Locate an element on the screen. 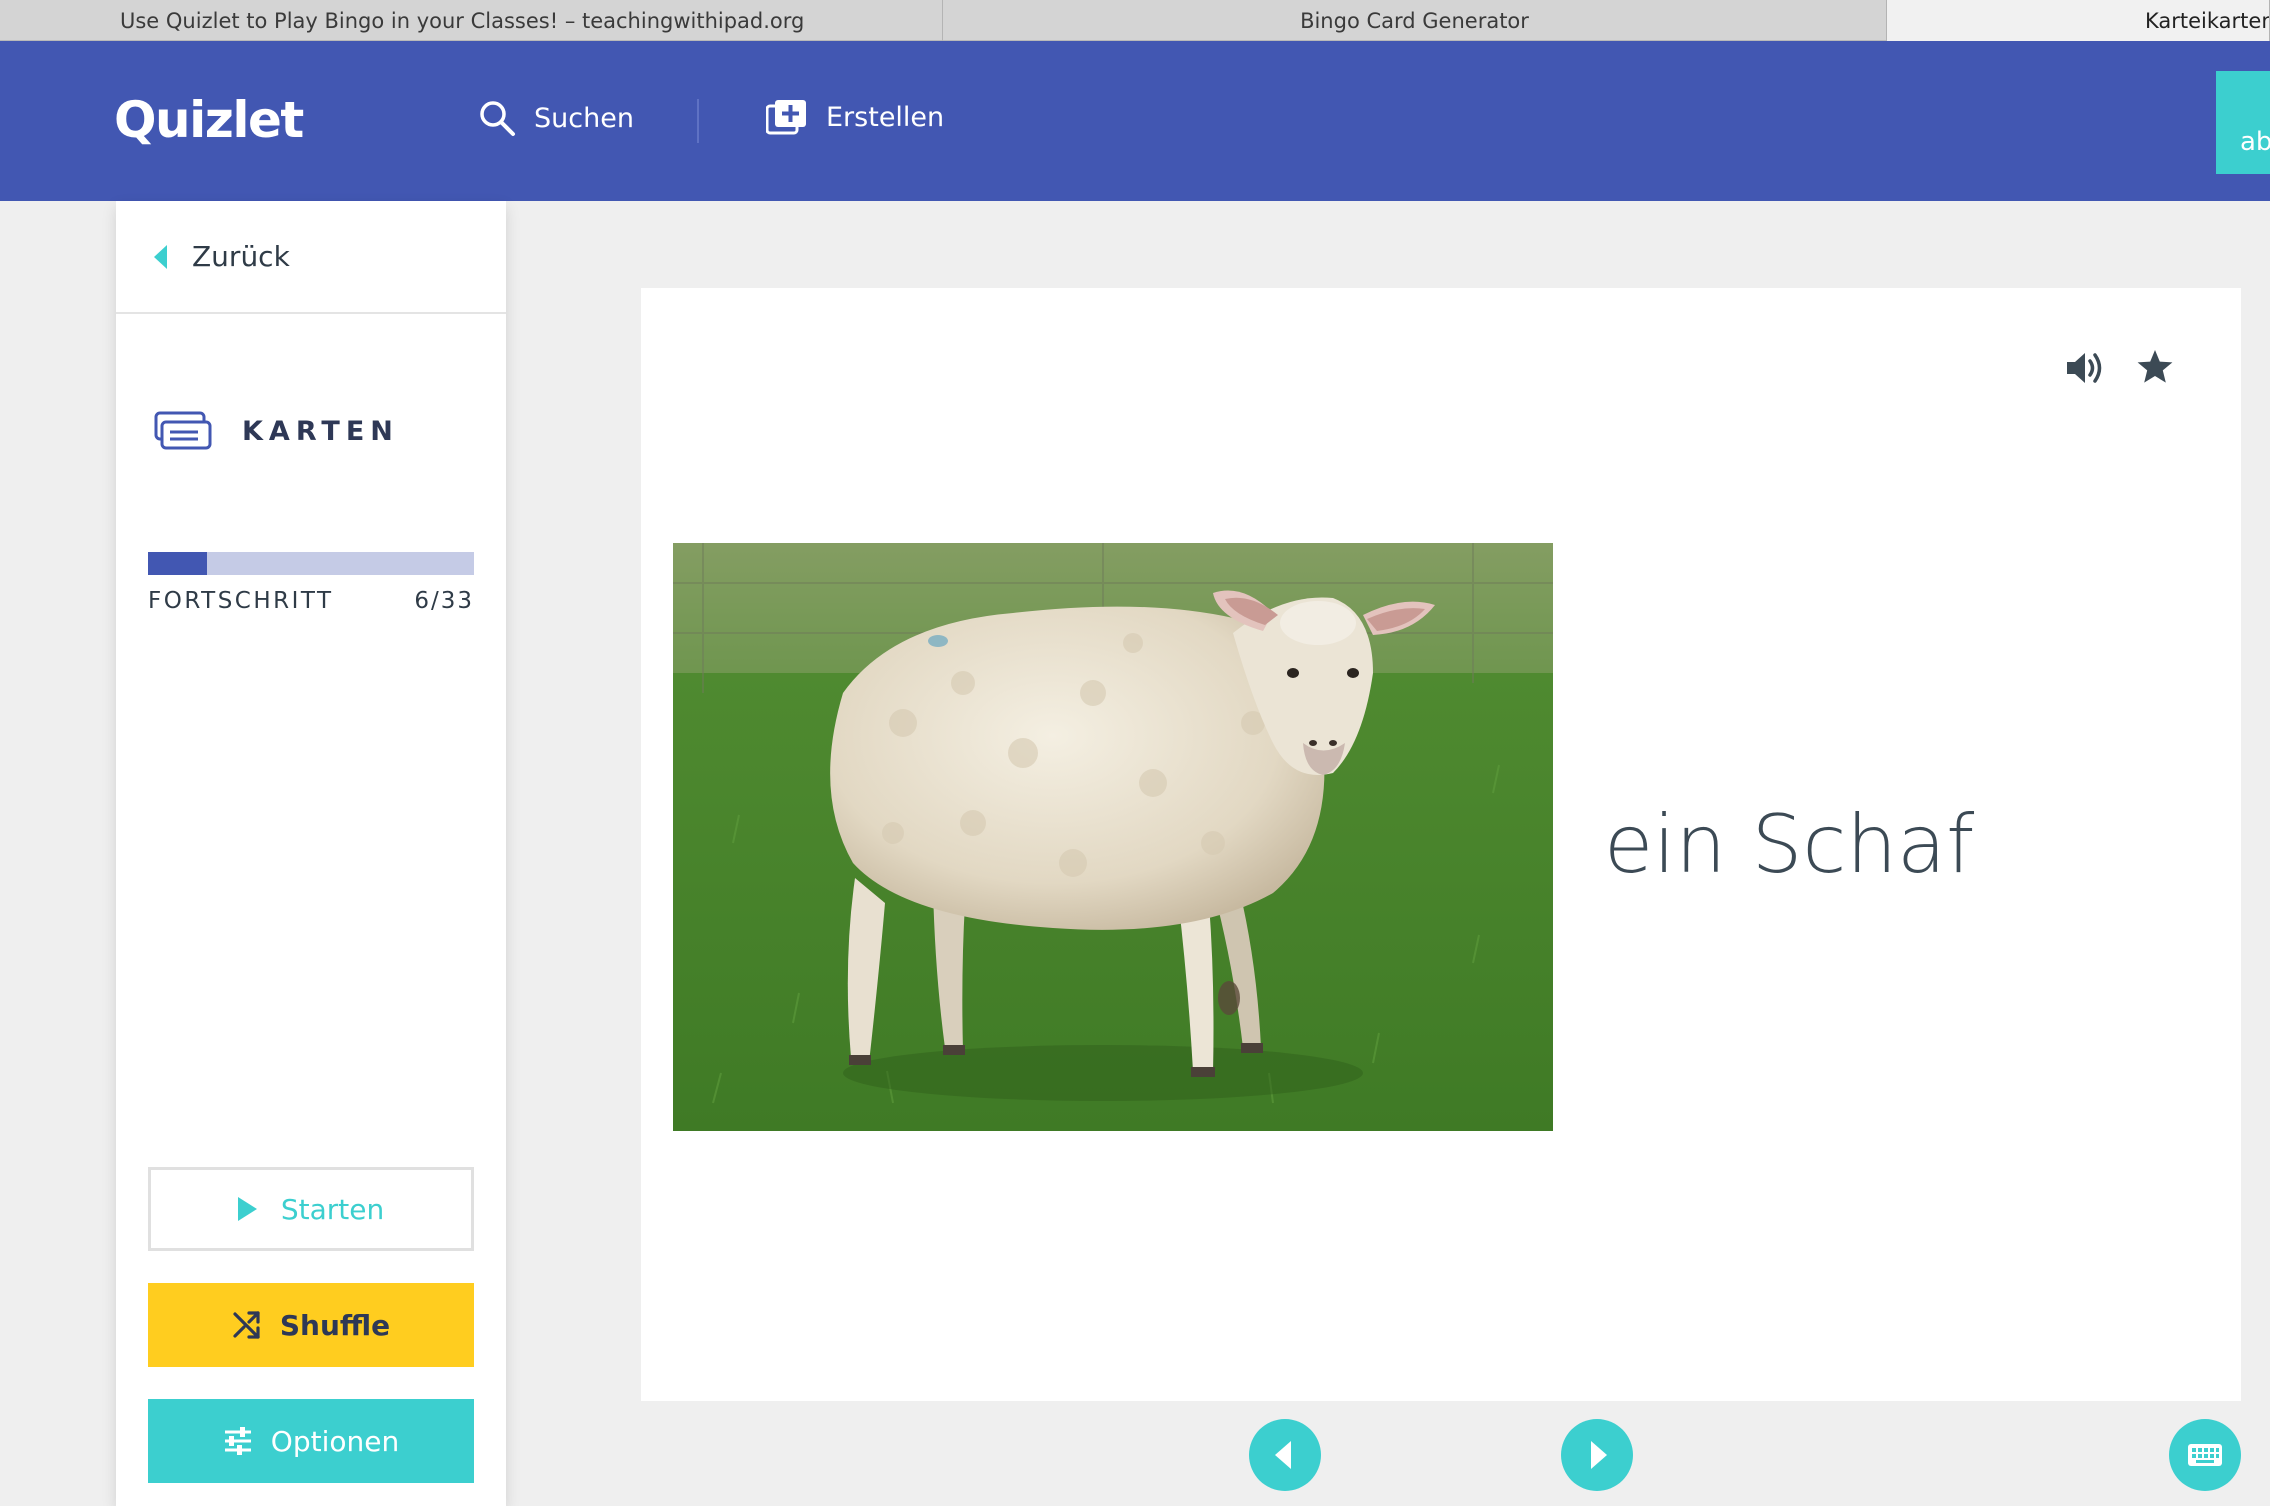  browser-tab-title: Karteikarten is located at coordinates (2207, 20).